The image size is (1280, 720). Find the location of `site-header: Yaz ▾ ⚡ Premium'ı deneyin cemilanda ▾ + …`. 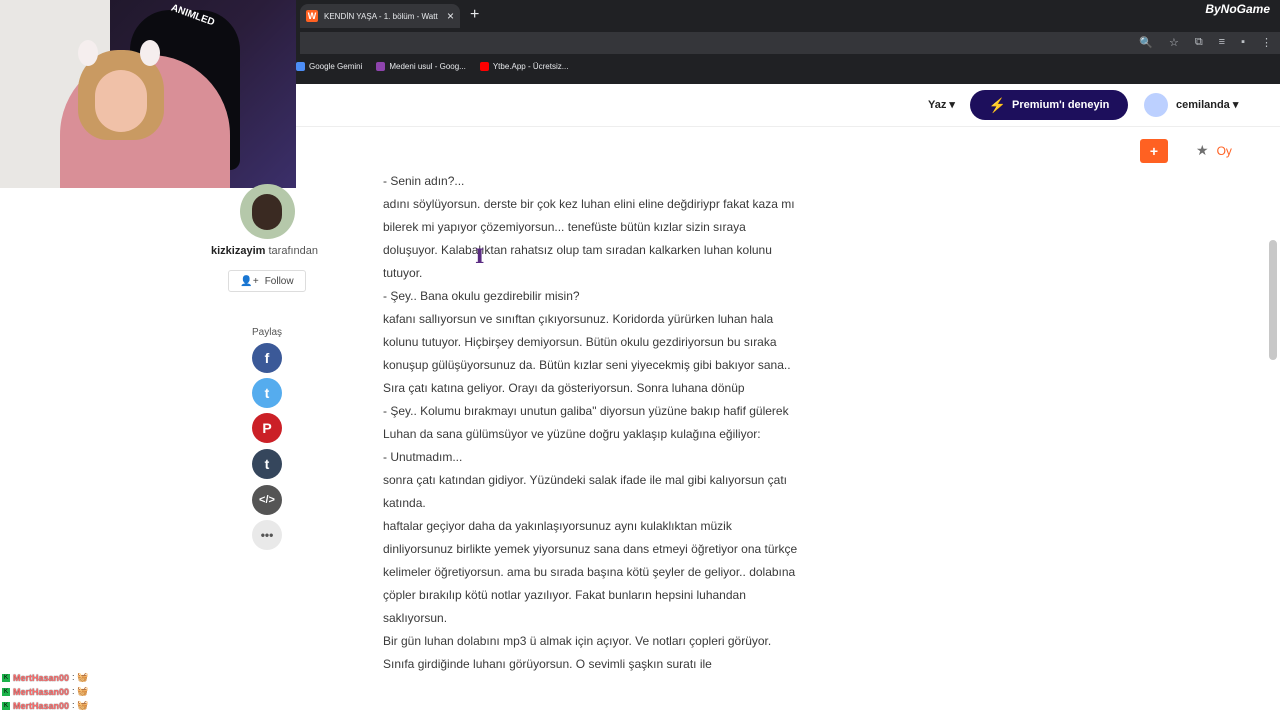

site-header: Yaz ▾ ⚡ Premium'ı deneyin cemilanda ▾ + … is located at coordinates (788, 123).